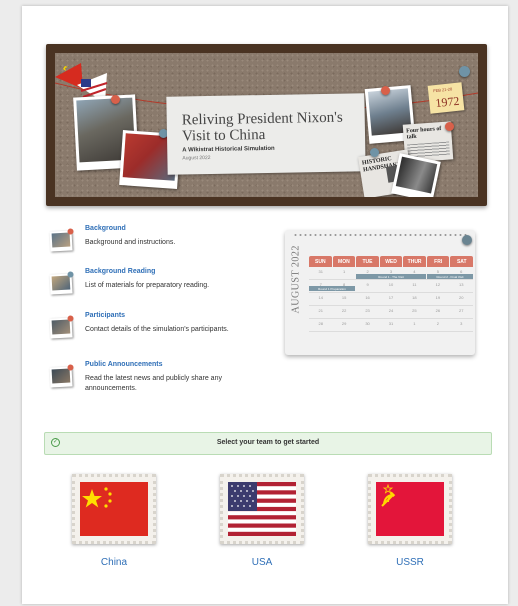 The image size is (518, 606). I want to click on day-header: THUR, so click(414, 261).